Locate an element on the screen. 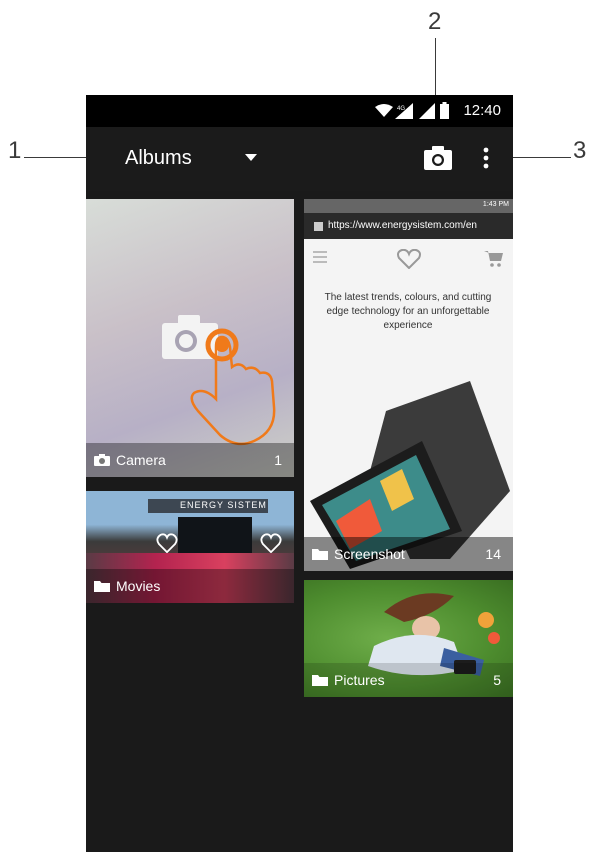 The height and width of the screenshot is (852, 592). album-name: Camera is located at coordinates (141, 460).